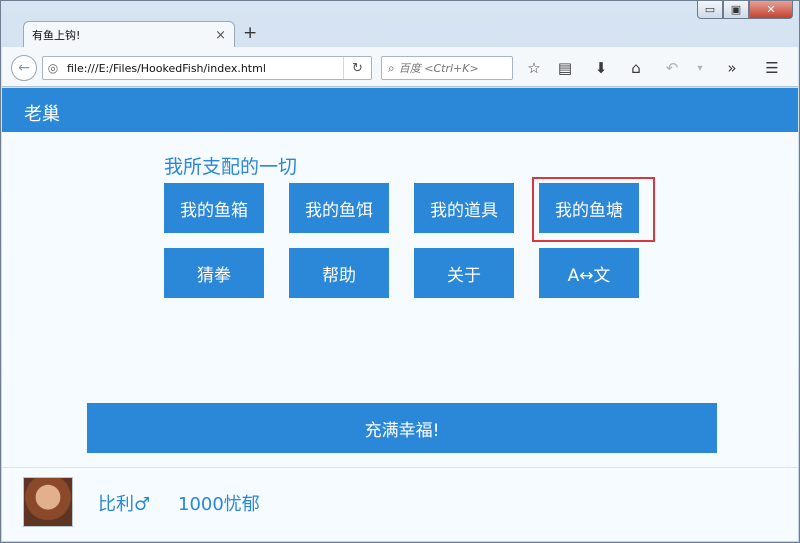 The height and width of the screenshot is (543, 800). What do you see at coordinates (700, 68) in the screenshot?
I see `dropdown-icon: ▾` at bounding box center [700, 68].